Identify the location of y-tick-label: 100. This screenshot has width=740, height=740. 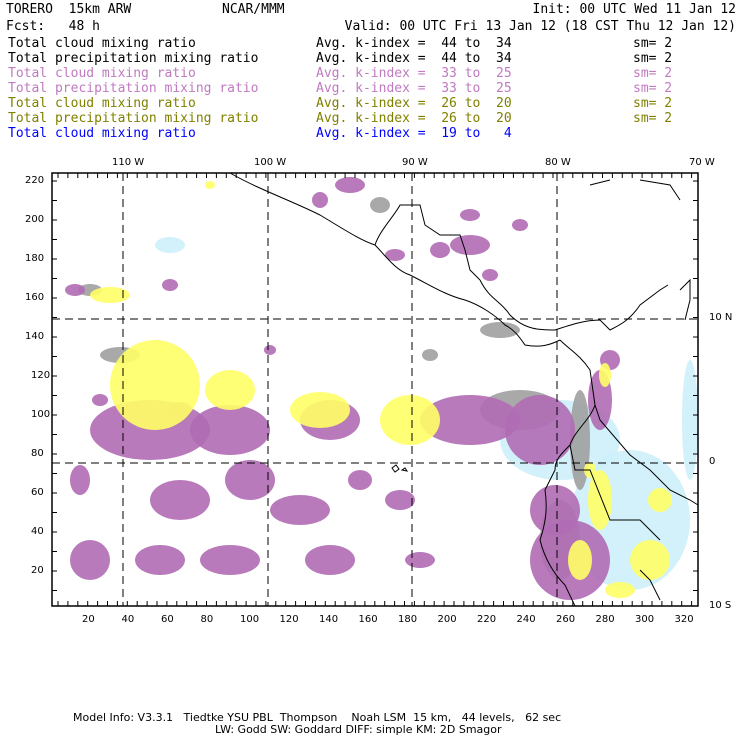
(41, 414).